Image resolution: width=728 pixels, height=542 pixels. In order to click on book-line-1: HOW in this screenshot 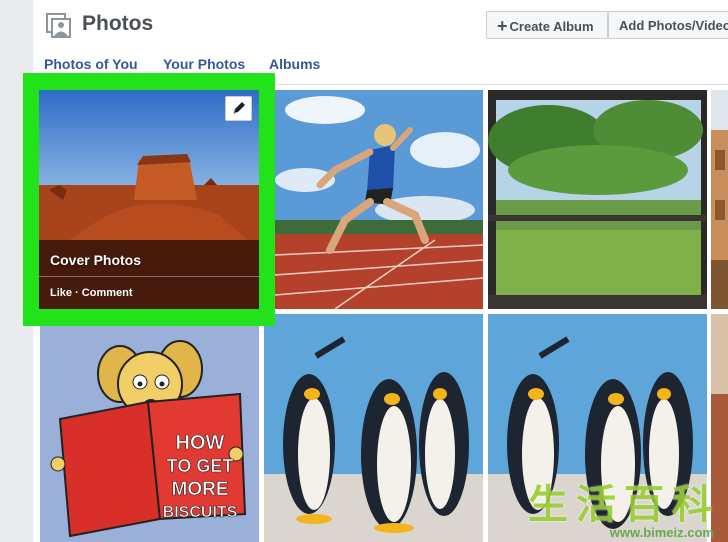, I will do `click(200, 443)`.